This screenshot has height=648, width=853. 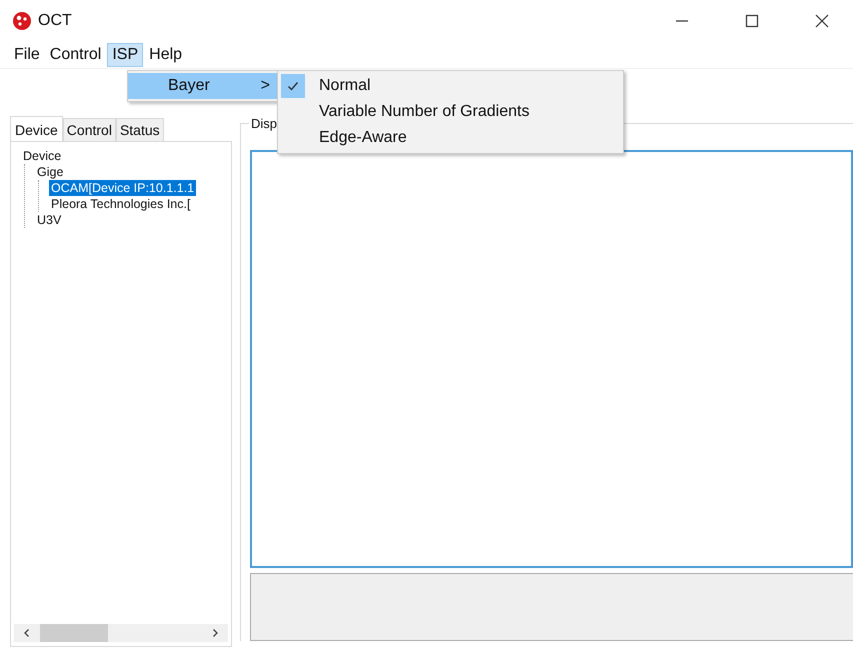 I want to click on menu-item: ISP, so click(x=125, y=55).